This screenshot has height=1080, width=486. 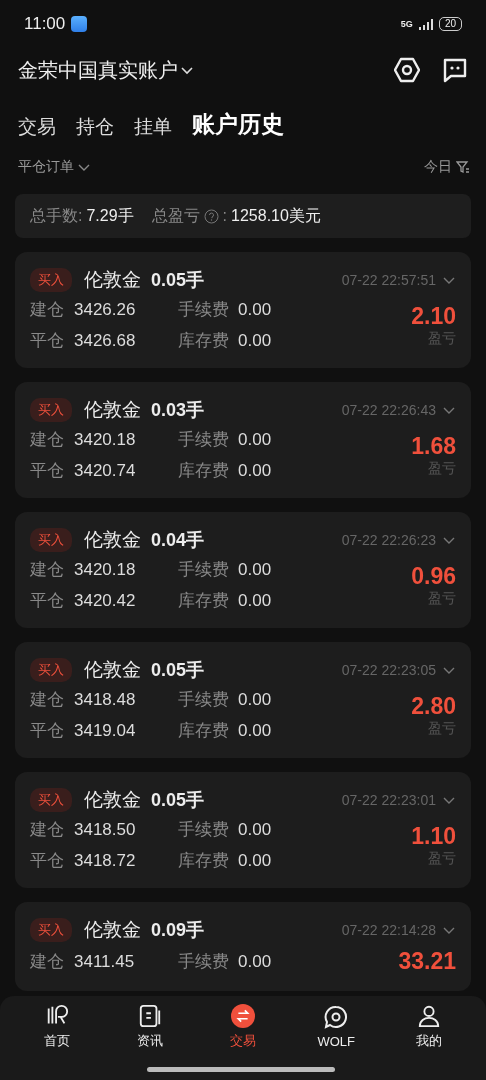 I want to click on swap-arrows-icon, so click(x=243, y=1016).